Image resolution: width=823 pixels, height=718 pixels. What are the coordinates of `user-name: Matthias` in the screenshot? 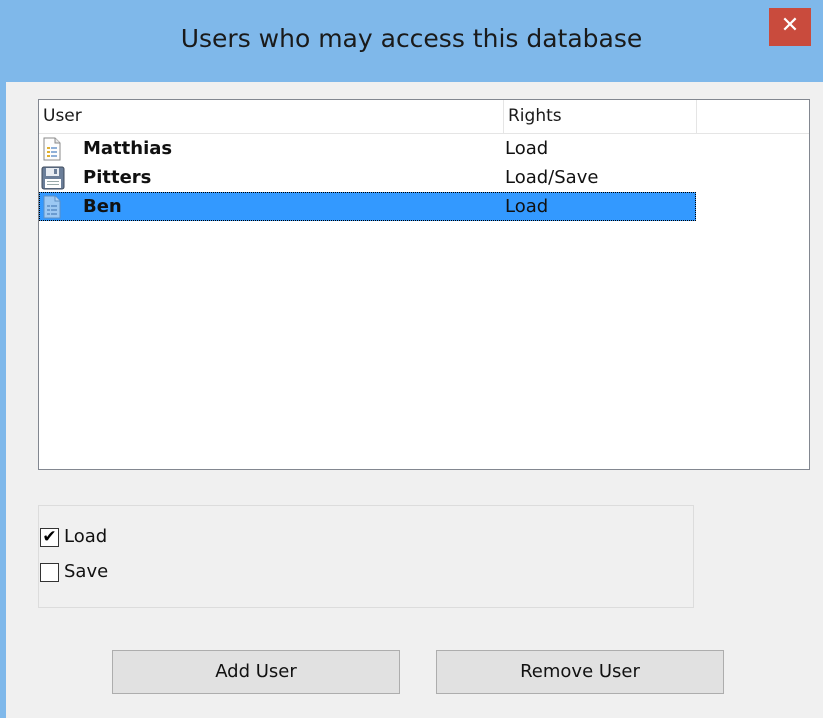 It's located at (128, 148).